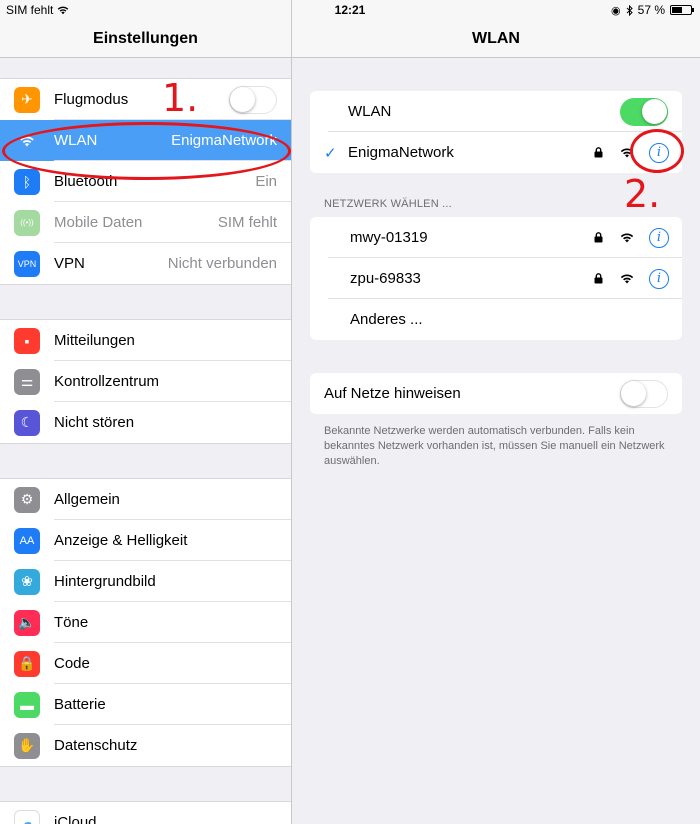 The image size is (700, 824). What do you see at coordinates (145, 39) in the screenshot?
I see `sidebar-title: Einstellungen` at bounding box center [145, 39].